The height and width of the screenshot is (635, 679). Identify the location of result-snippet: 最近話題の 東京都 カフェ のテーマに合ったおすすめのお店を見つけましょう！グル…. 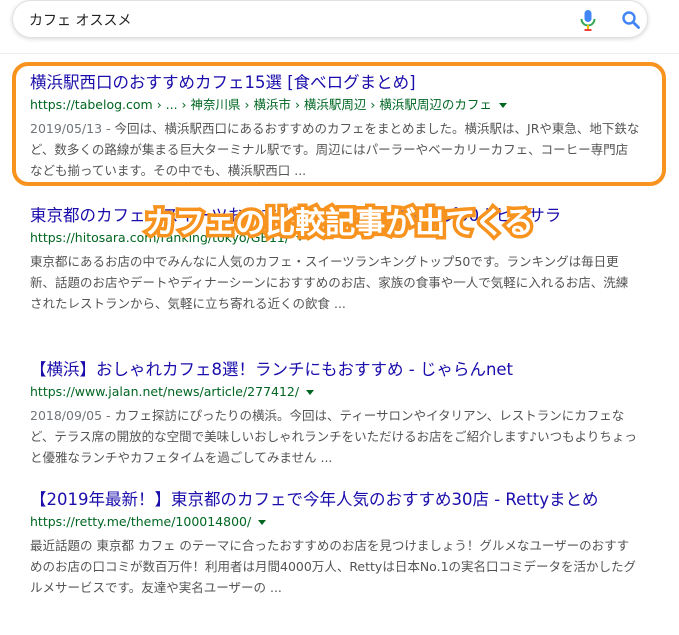
(335, 566).